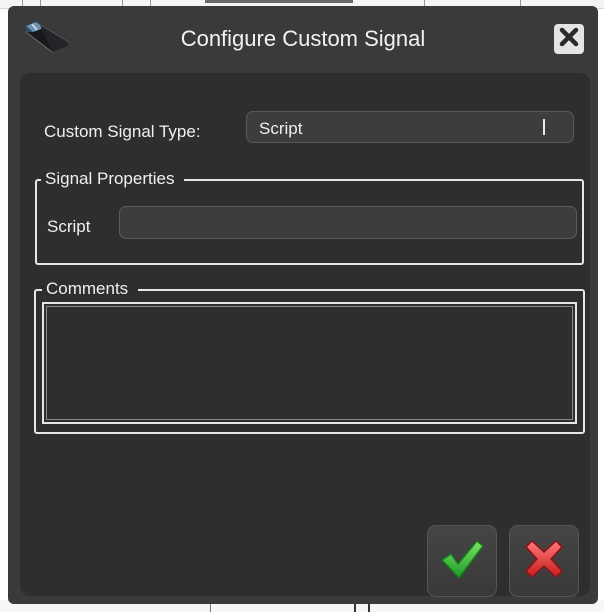 Image resolution: width=604 pixels, height=612 pixels. I want to click on script-label: Script, so click(69, 226).